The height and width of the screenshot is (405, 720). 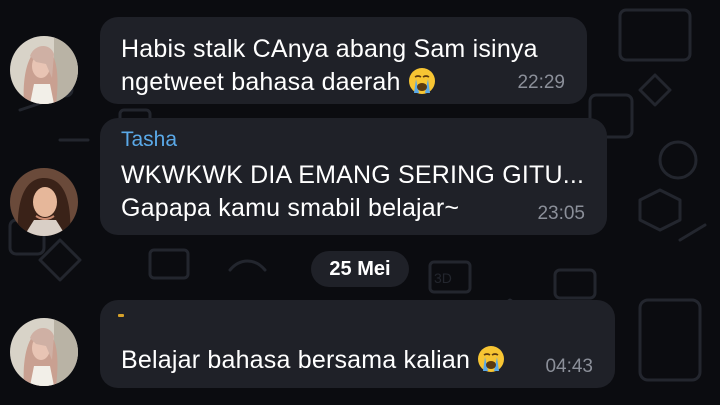 I want to click on date-separator: 25 Mei, so click(x=360, y=269).